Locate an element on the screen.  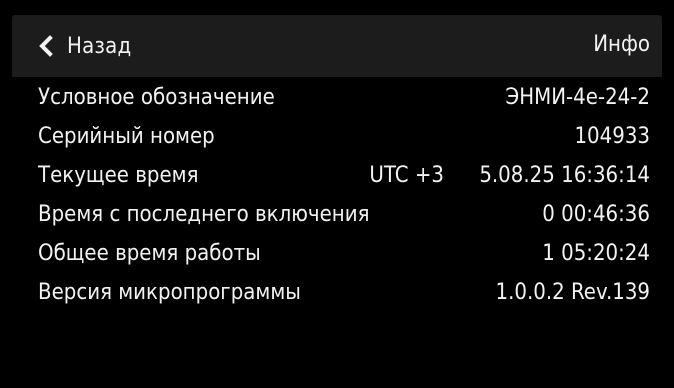
timezone-value: UTC +3 is located at coordinates (406, 175).